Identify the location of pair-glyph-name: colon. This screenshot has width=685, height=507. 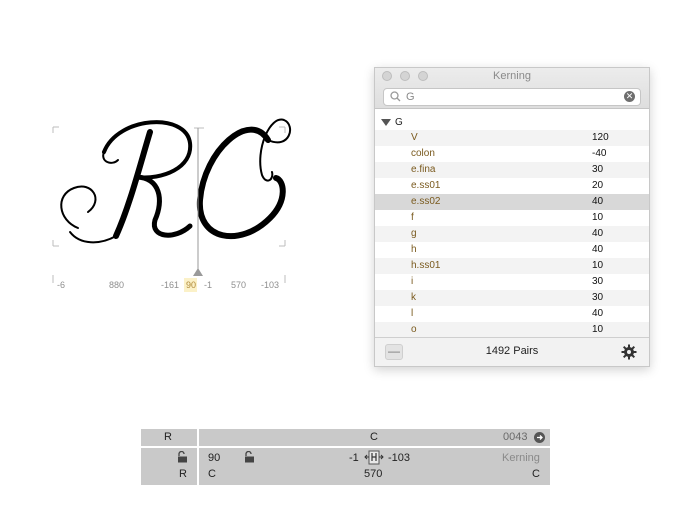
(423, 153).